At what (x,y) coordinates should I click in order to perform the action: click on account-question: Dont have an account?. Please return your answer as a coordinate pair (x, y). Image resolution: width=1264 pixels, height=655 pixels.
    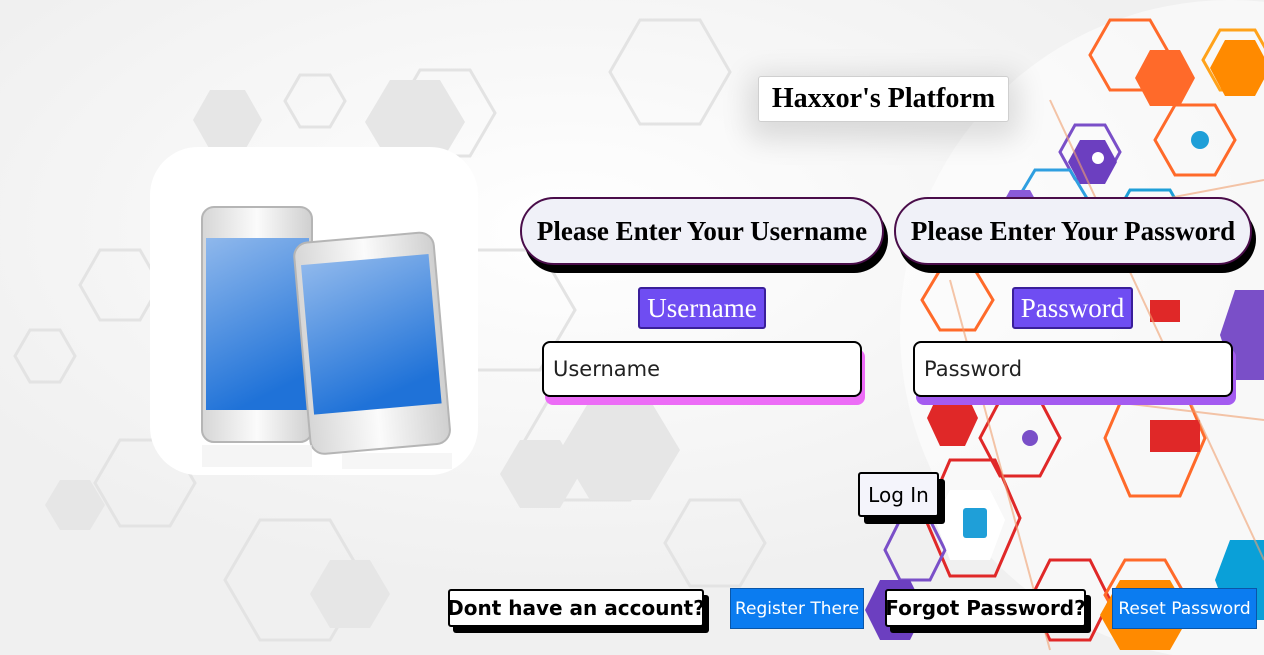
    Looking at the image, I should click on (576, 608).